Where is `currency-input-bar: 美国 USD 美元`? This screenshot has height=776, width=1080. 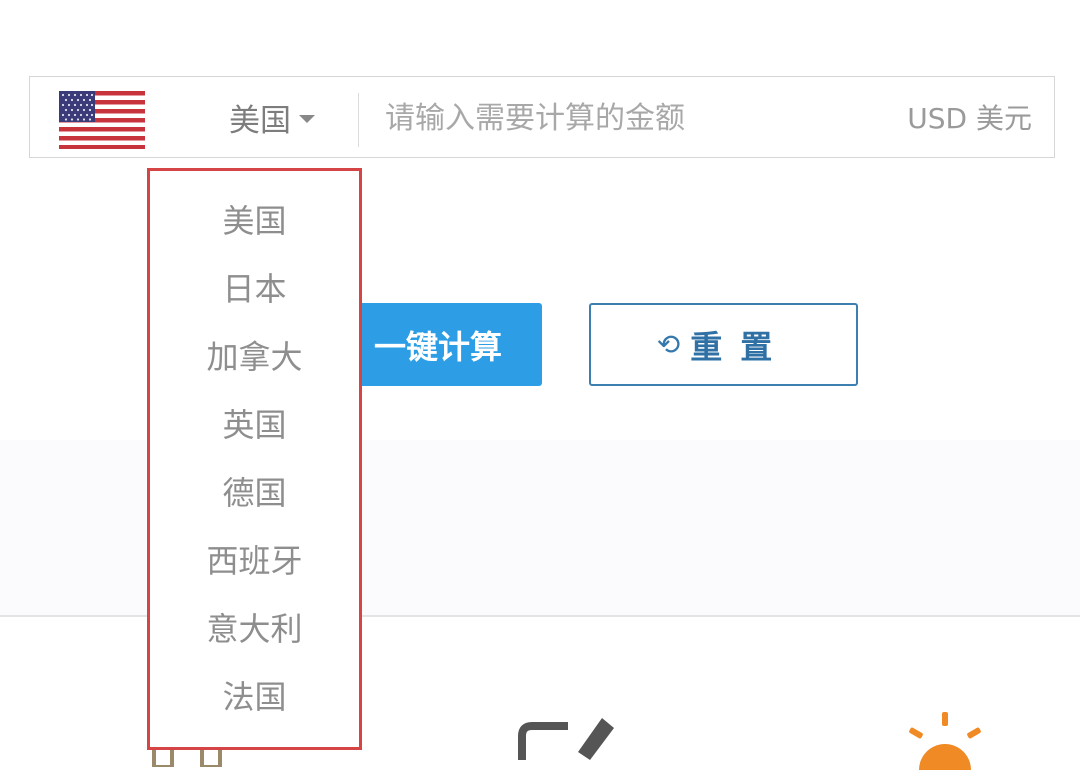
currency-input-bar: 美国 USD 美元 is located at coordinates (542, 117).